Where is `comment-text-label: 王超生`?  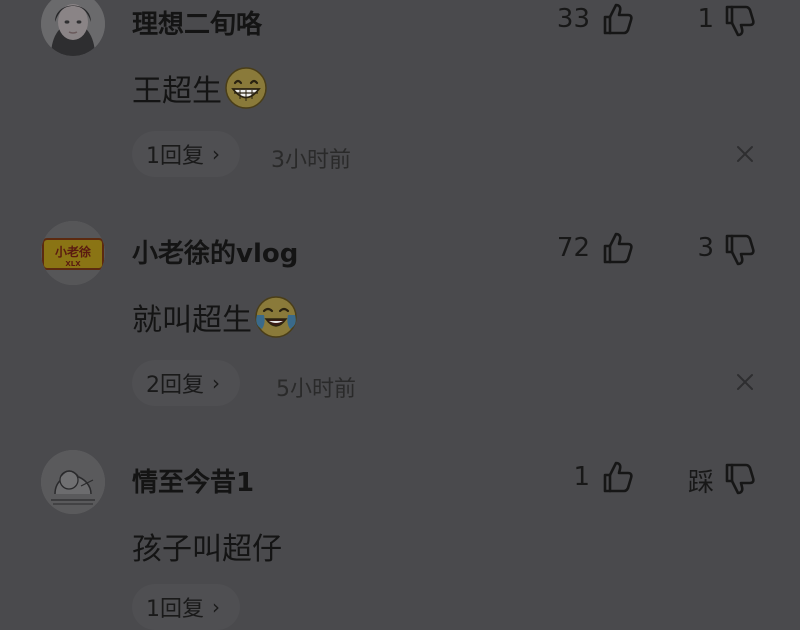 comment-text-label: 王超生 is located at coordinates (177, 91).